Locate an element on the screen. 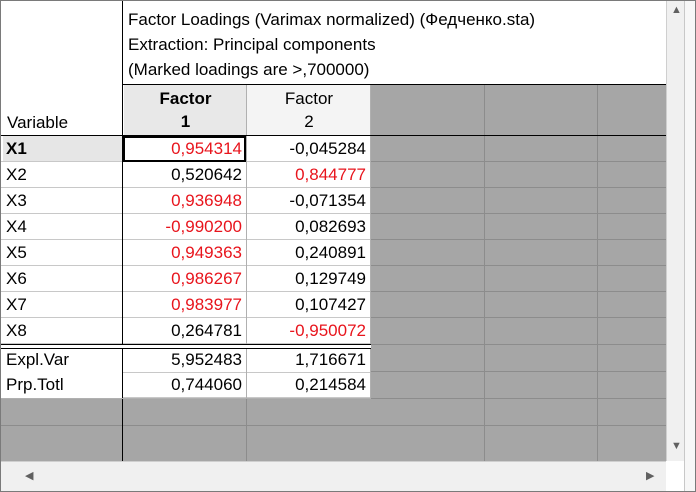 The height and width of the screenshot is (492, 696). row-label: X5 is located at coordinates (62, 253).